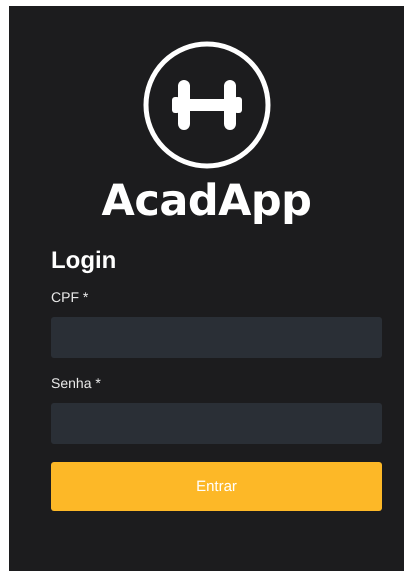  What do you see at coordinates (207, 105) in the screenshot?
I see `dumbbell-logo-icon` at bounding box center [207, 105].